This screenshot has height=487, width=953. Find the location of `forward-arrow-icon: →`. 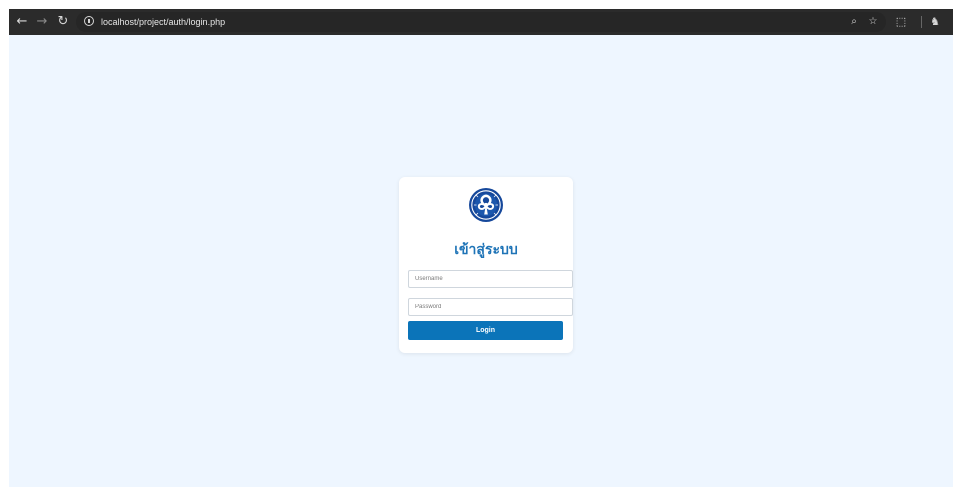

forward-arrow-icon: → is located at coordinates (42, 22).